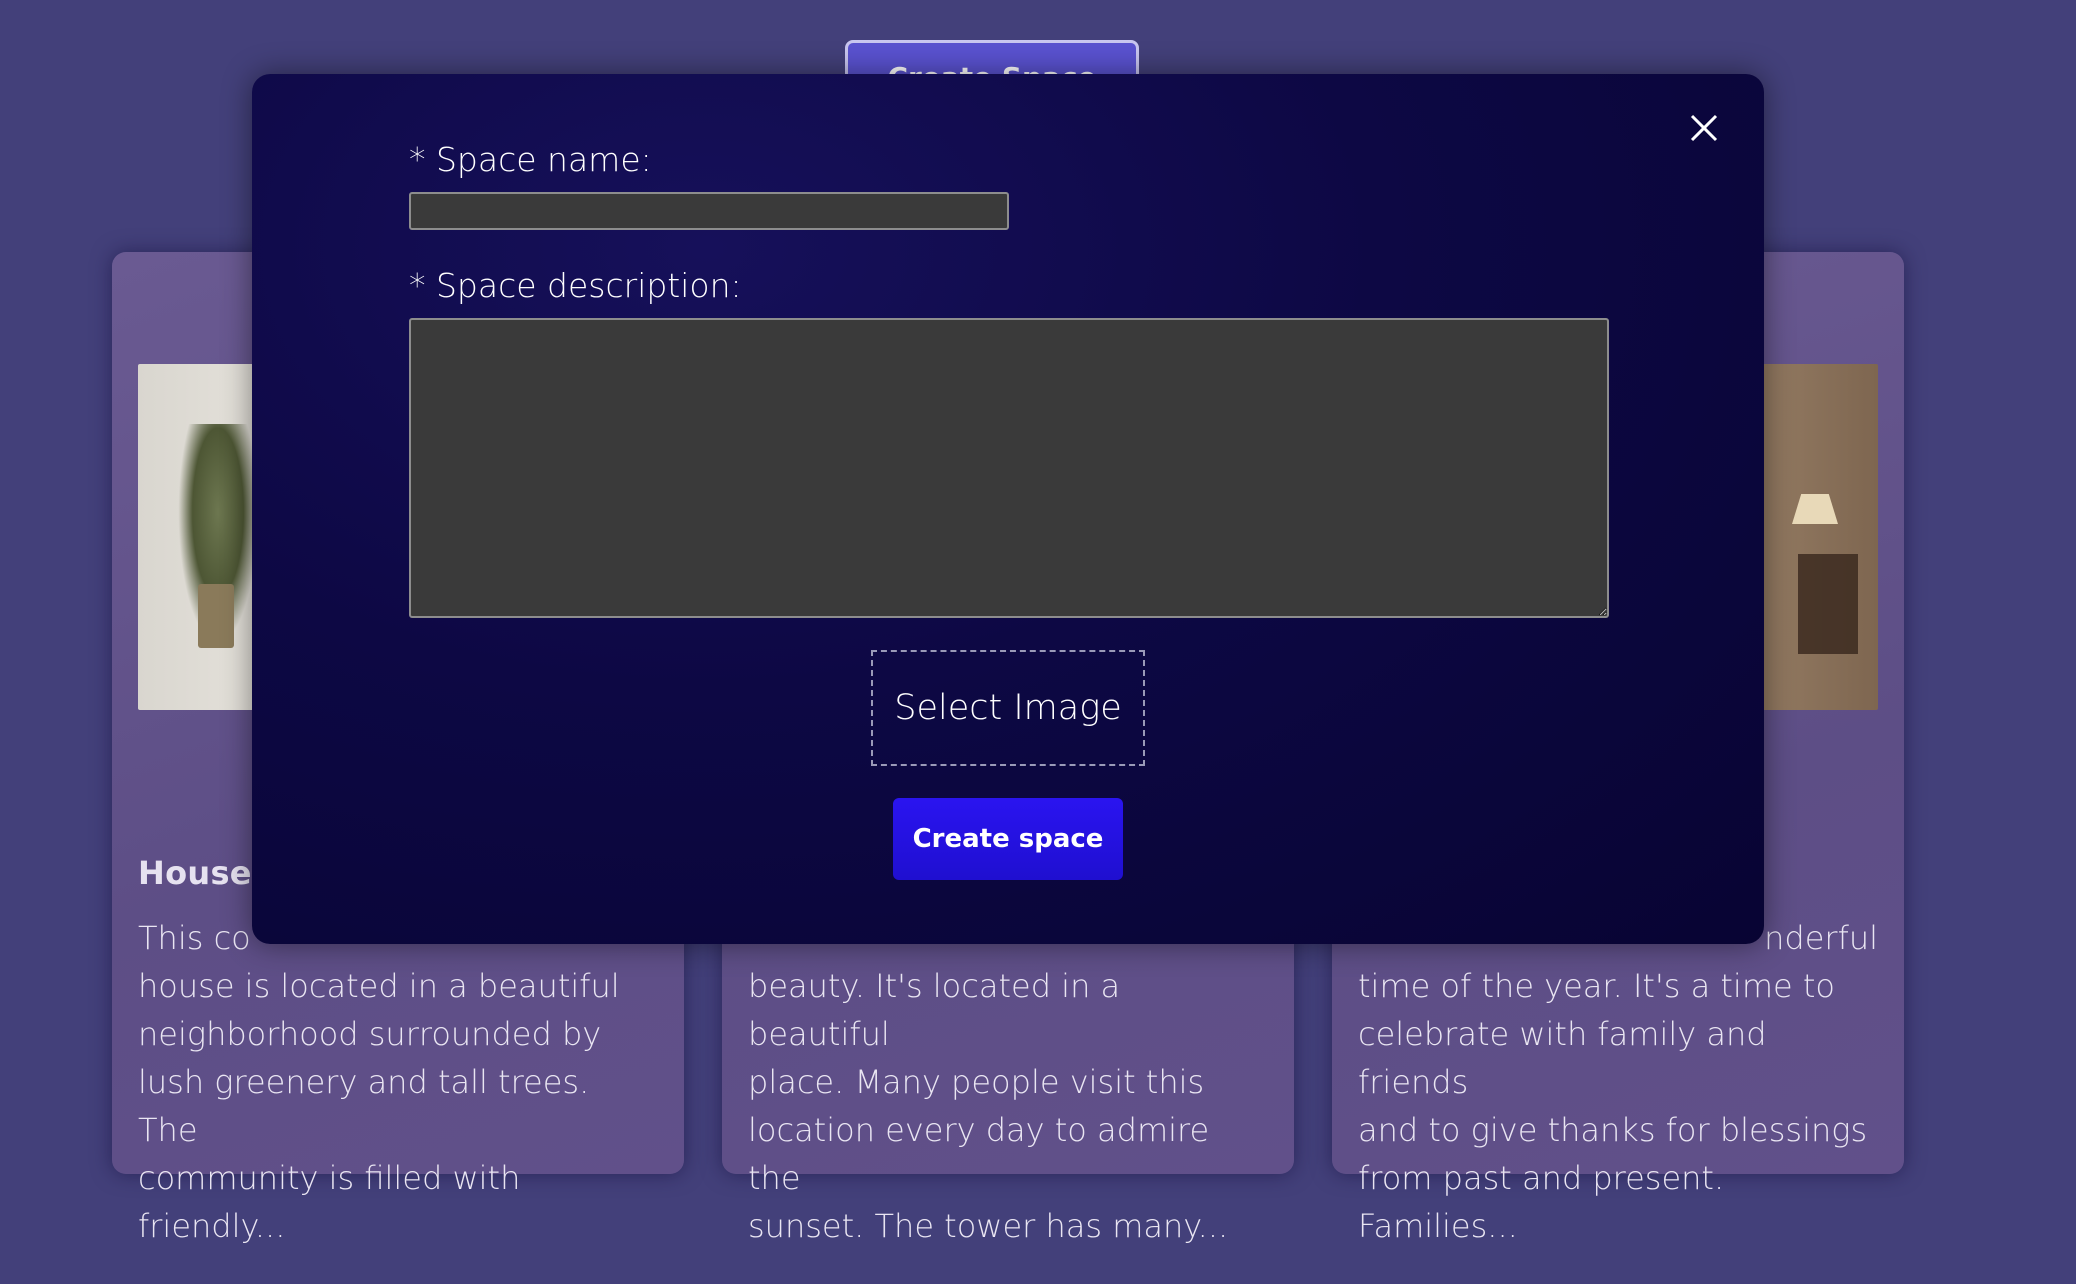 This screenshot has width=2076, height=1284. Describe the element at coordinates (370, 1034) in the screenshot. I see `desc-line: neighborhood surrounded by` at that location.